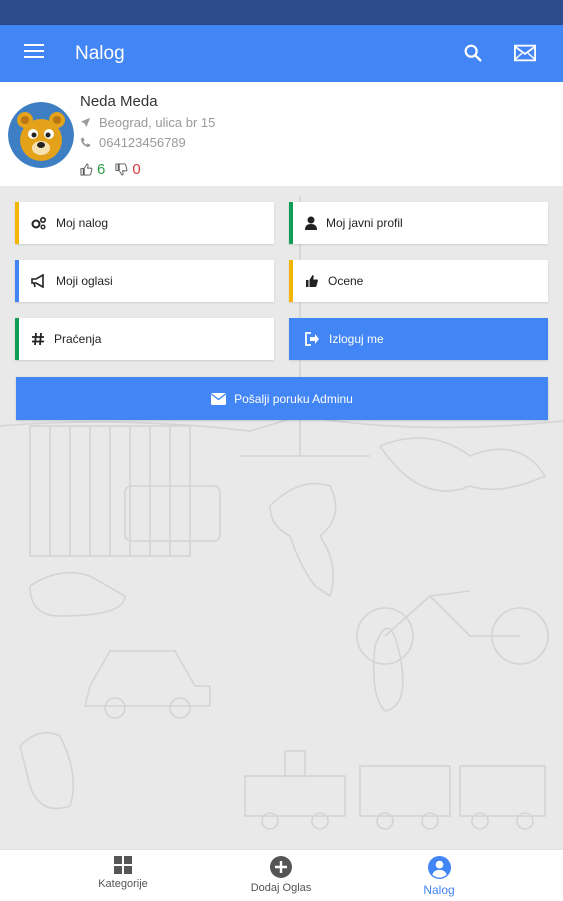  I want to click on hashtag-icon, so click(38, 339).